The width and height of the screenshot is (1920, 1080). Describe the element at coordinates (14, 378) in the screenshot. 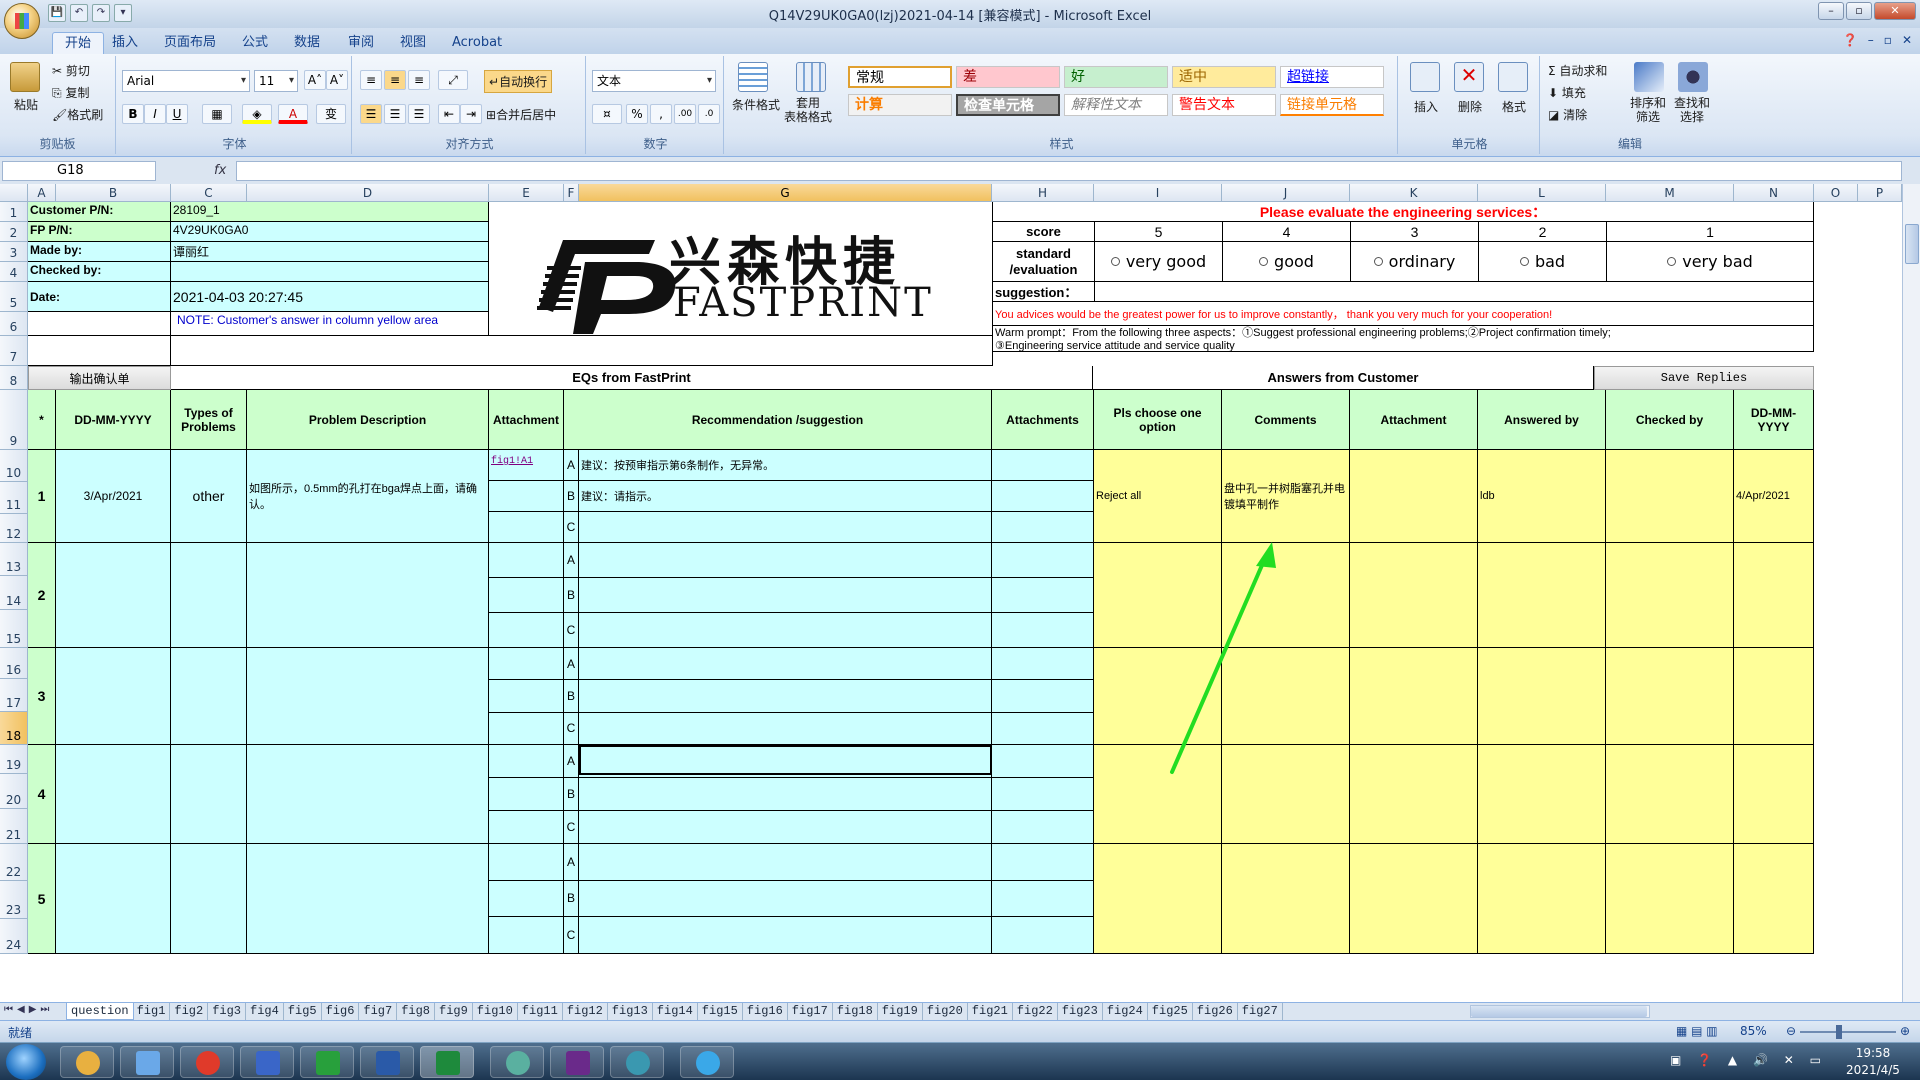

I see `row-header-8: 8` at that location.